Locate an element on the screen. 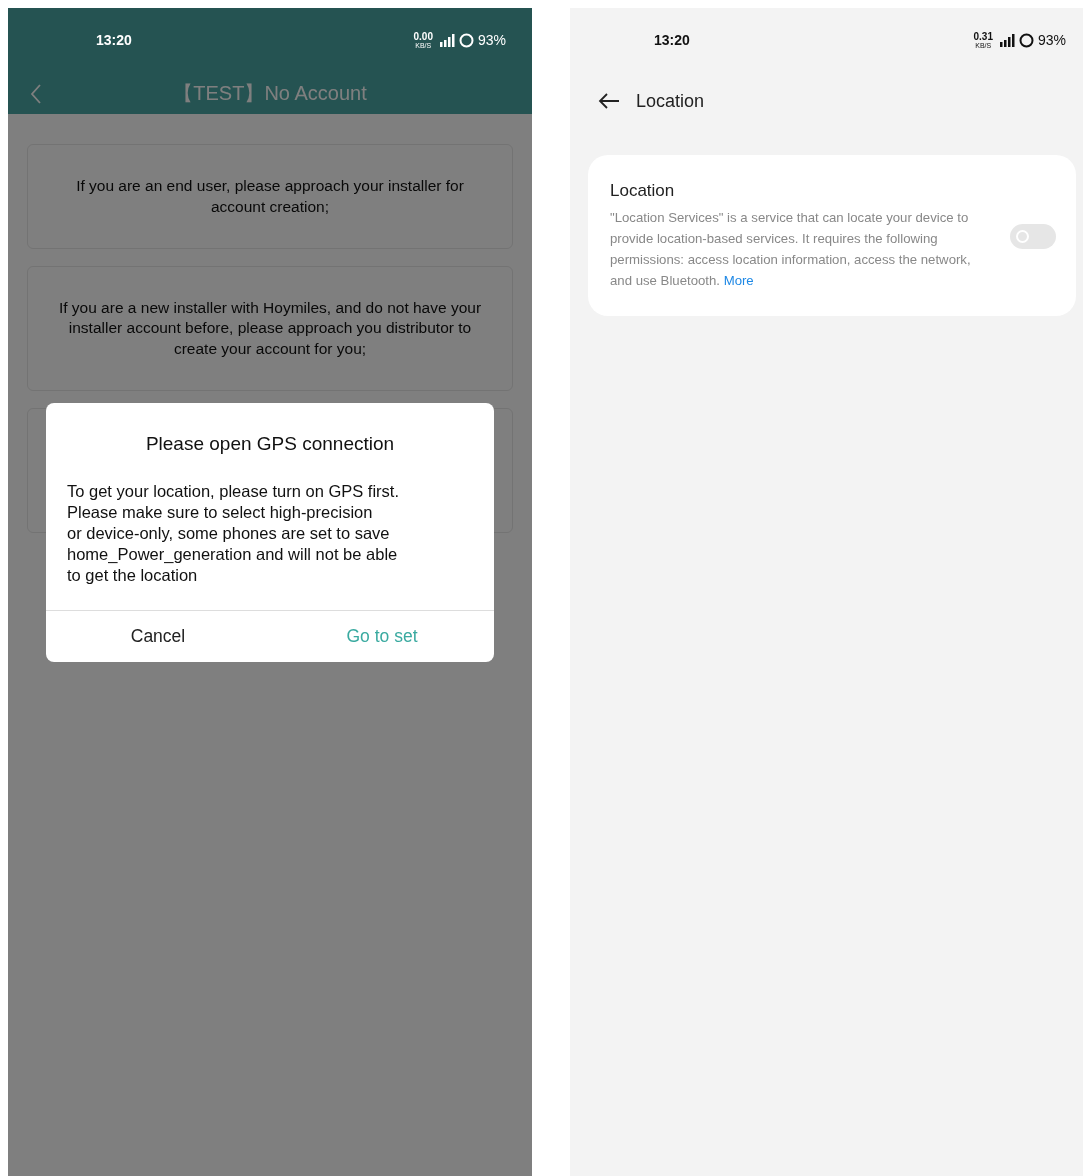  location-toggle is located at coordinates (1033, 236).